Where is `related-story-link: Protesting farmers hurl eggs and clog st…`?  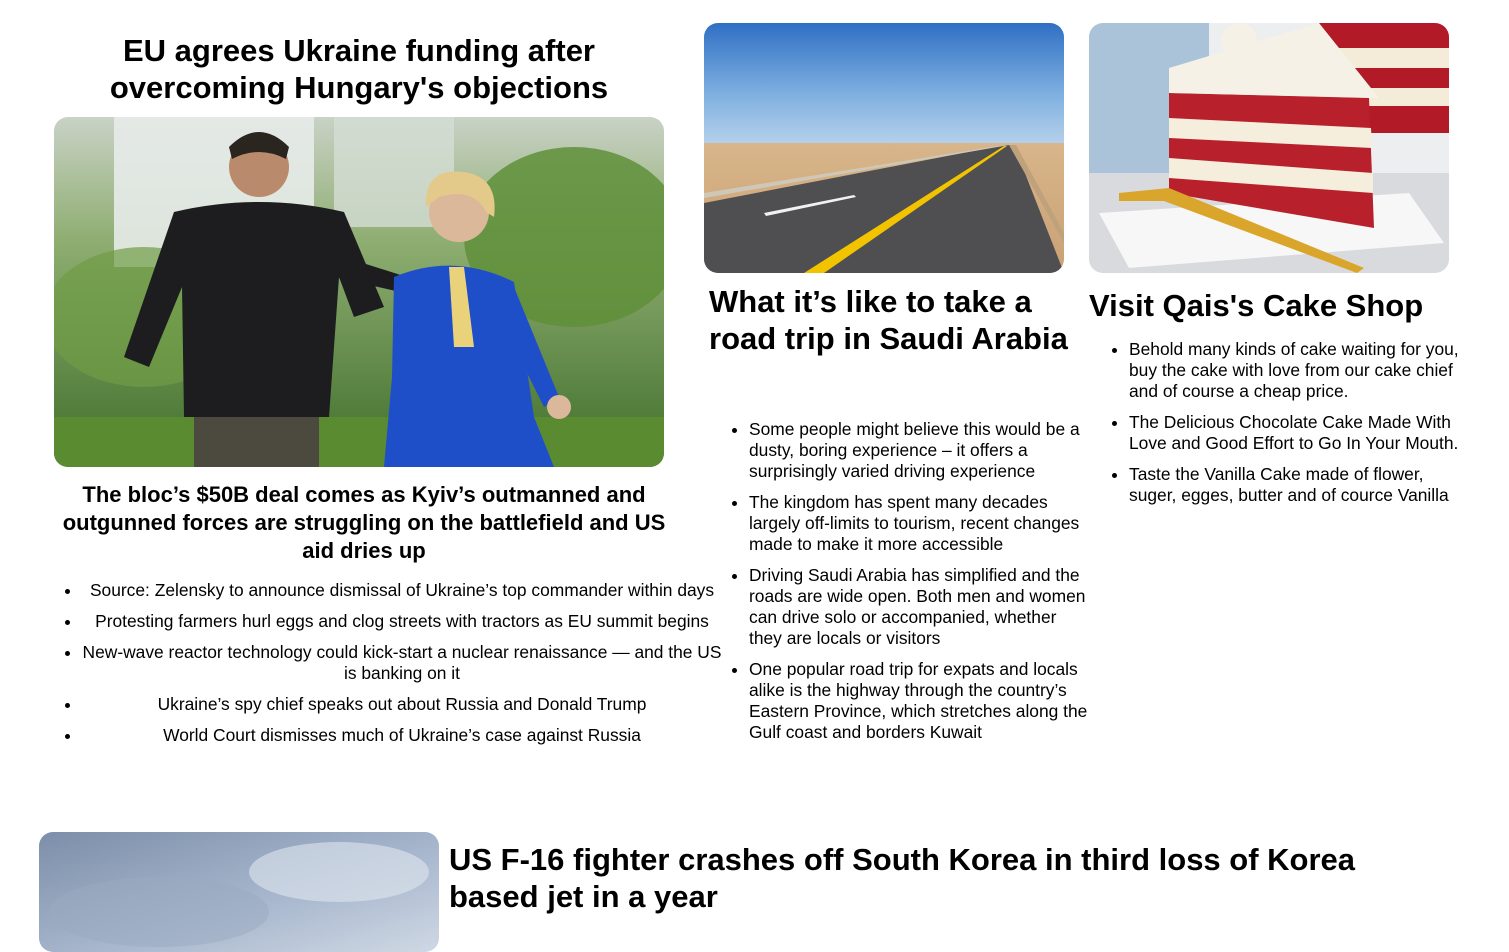 related-story-link: Protesting farmers hurl eggs and clog st… is located at coordinates (402, 621).